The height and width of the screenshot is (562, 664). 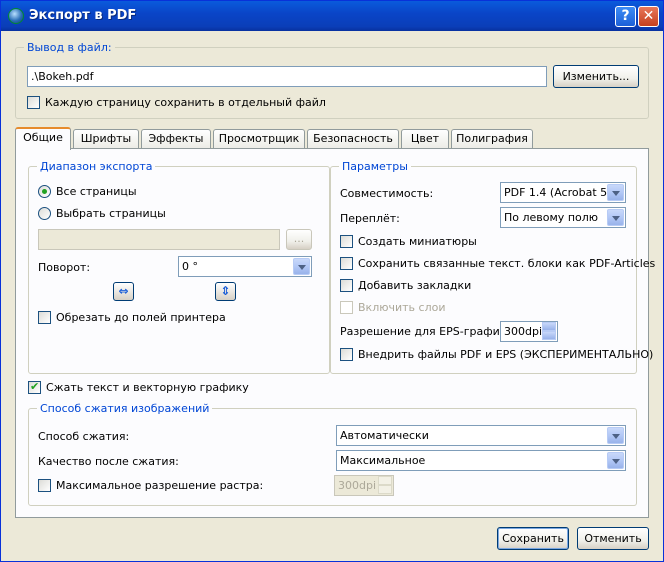 What do you see at coordinates (64, 267) in the screenshot?
I see `rotation-label: Поворот:` at bounding box center [64, 267].